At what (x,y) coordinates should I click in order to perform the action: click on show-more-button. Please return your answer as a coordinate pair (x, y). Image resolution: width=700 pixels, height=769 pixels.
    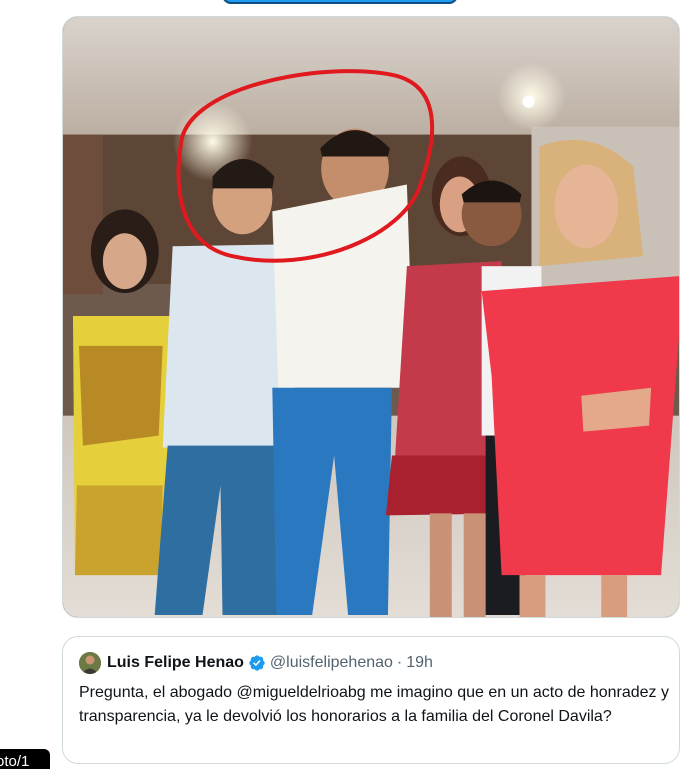
    Looking at the image, I should click on (340, 2).